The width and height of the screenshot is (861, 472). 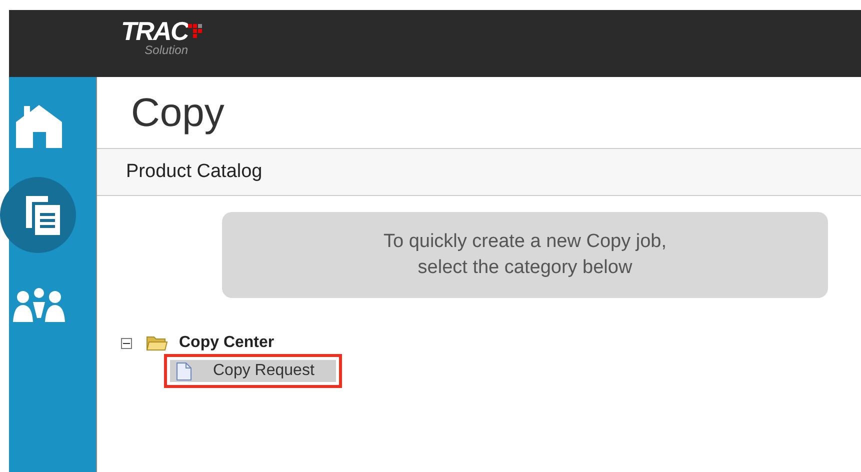 I want to click on folder-icon, so click(x=157, y=343).